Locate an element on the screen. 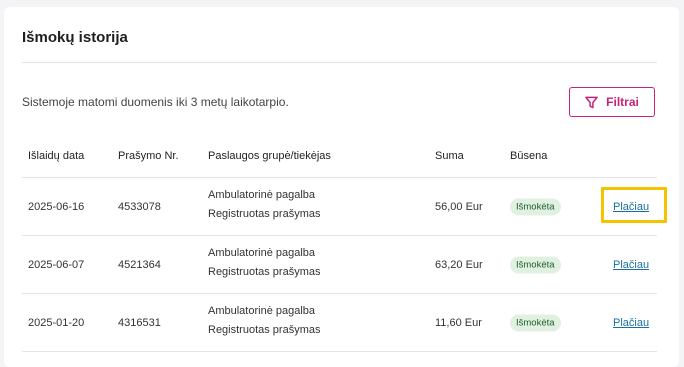 The height and width of the screenshot is (367, 684). row-date: 2025-06-16 is located at coordinates (56, 207).